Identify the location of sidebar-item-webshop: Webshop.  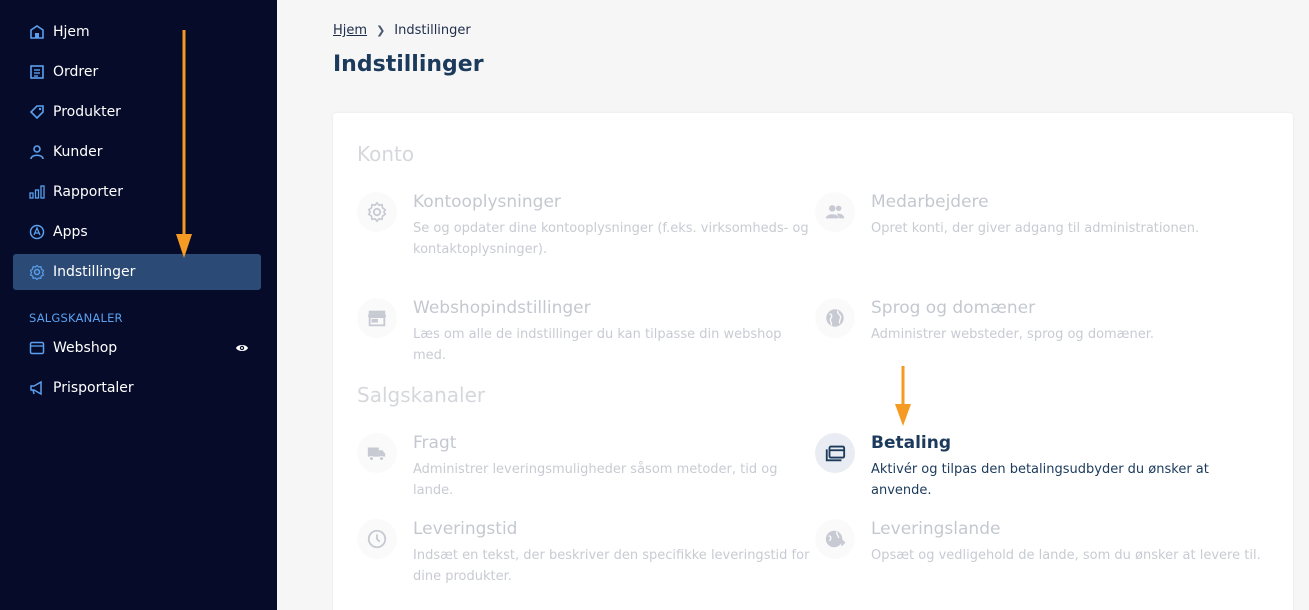
(137, 348).